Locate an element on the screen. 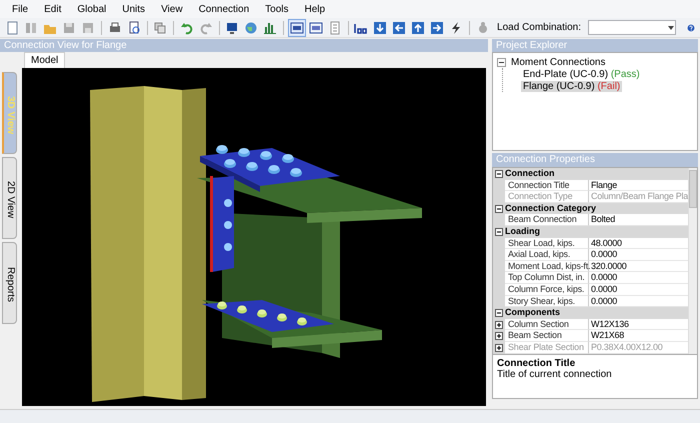 Image resolution: width=700 pixels, height=423 pixels. description-title: Connection Title is located at coordinates (536, 363).